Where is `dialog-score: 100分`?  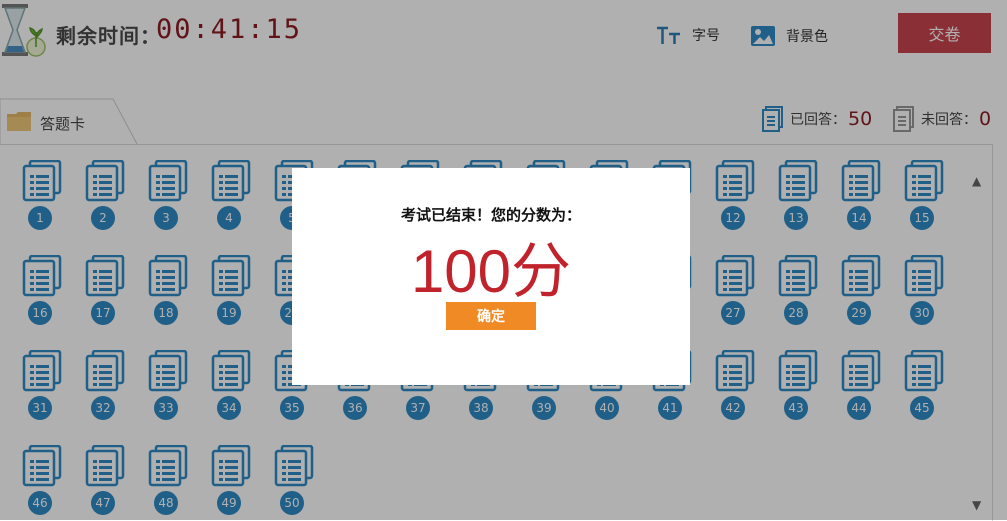
dialog-score: 100分 is located at coordinates (491, 271).